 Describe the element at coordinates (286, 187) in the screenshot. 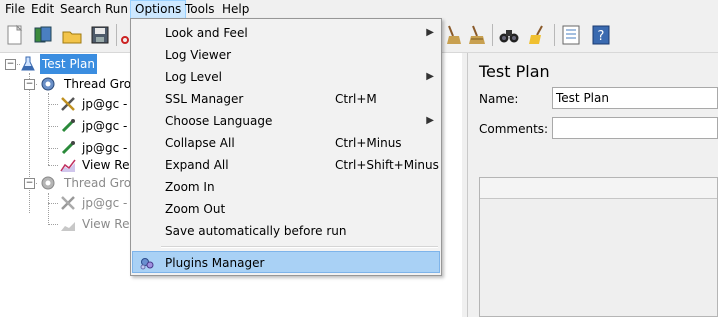

I see `menu-item-zoom-in: Zoom In` at that location.